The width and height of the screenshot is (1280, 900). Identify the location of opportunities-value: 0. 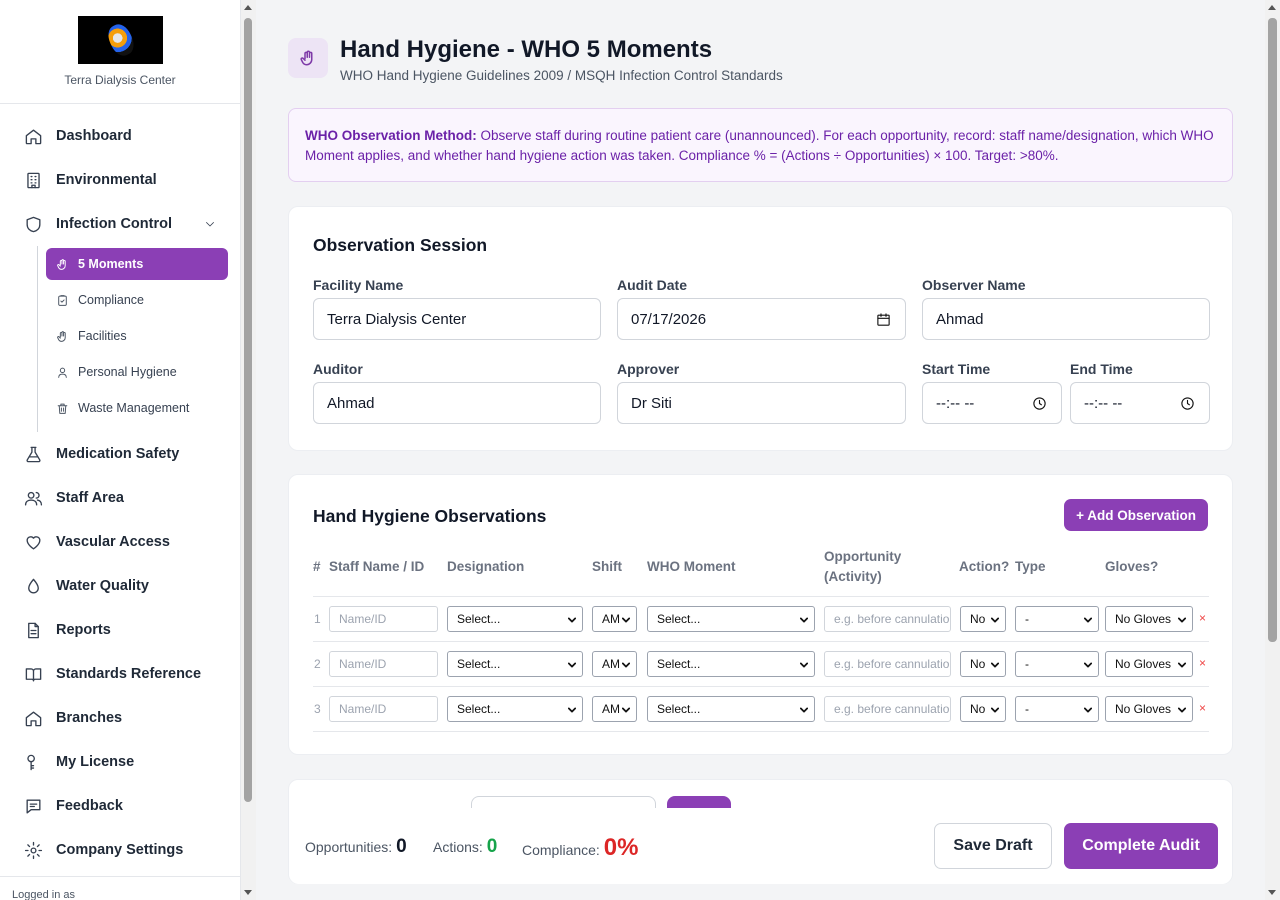
(401, 846).